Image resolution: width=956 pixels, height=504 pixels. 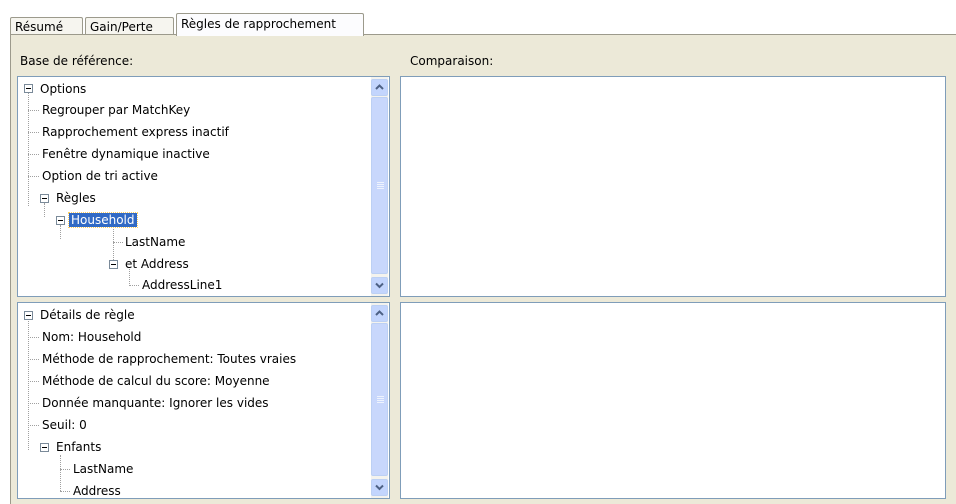 I want to click on tree-node-seuil: Seuil: 0, so click(x=64, y=425).